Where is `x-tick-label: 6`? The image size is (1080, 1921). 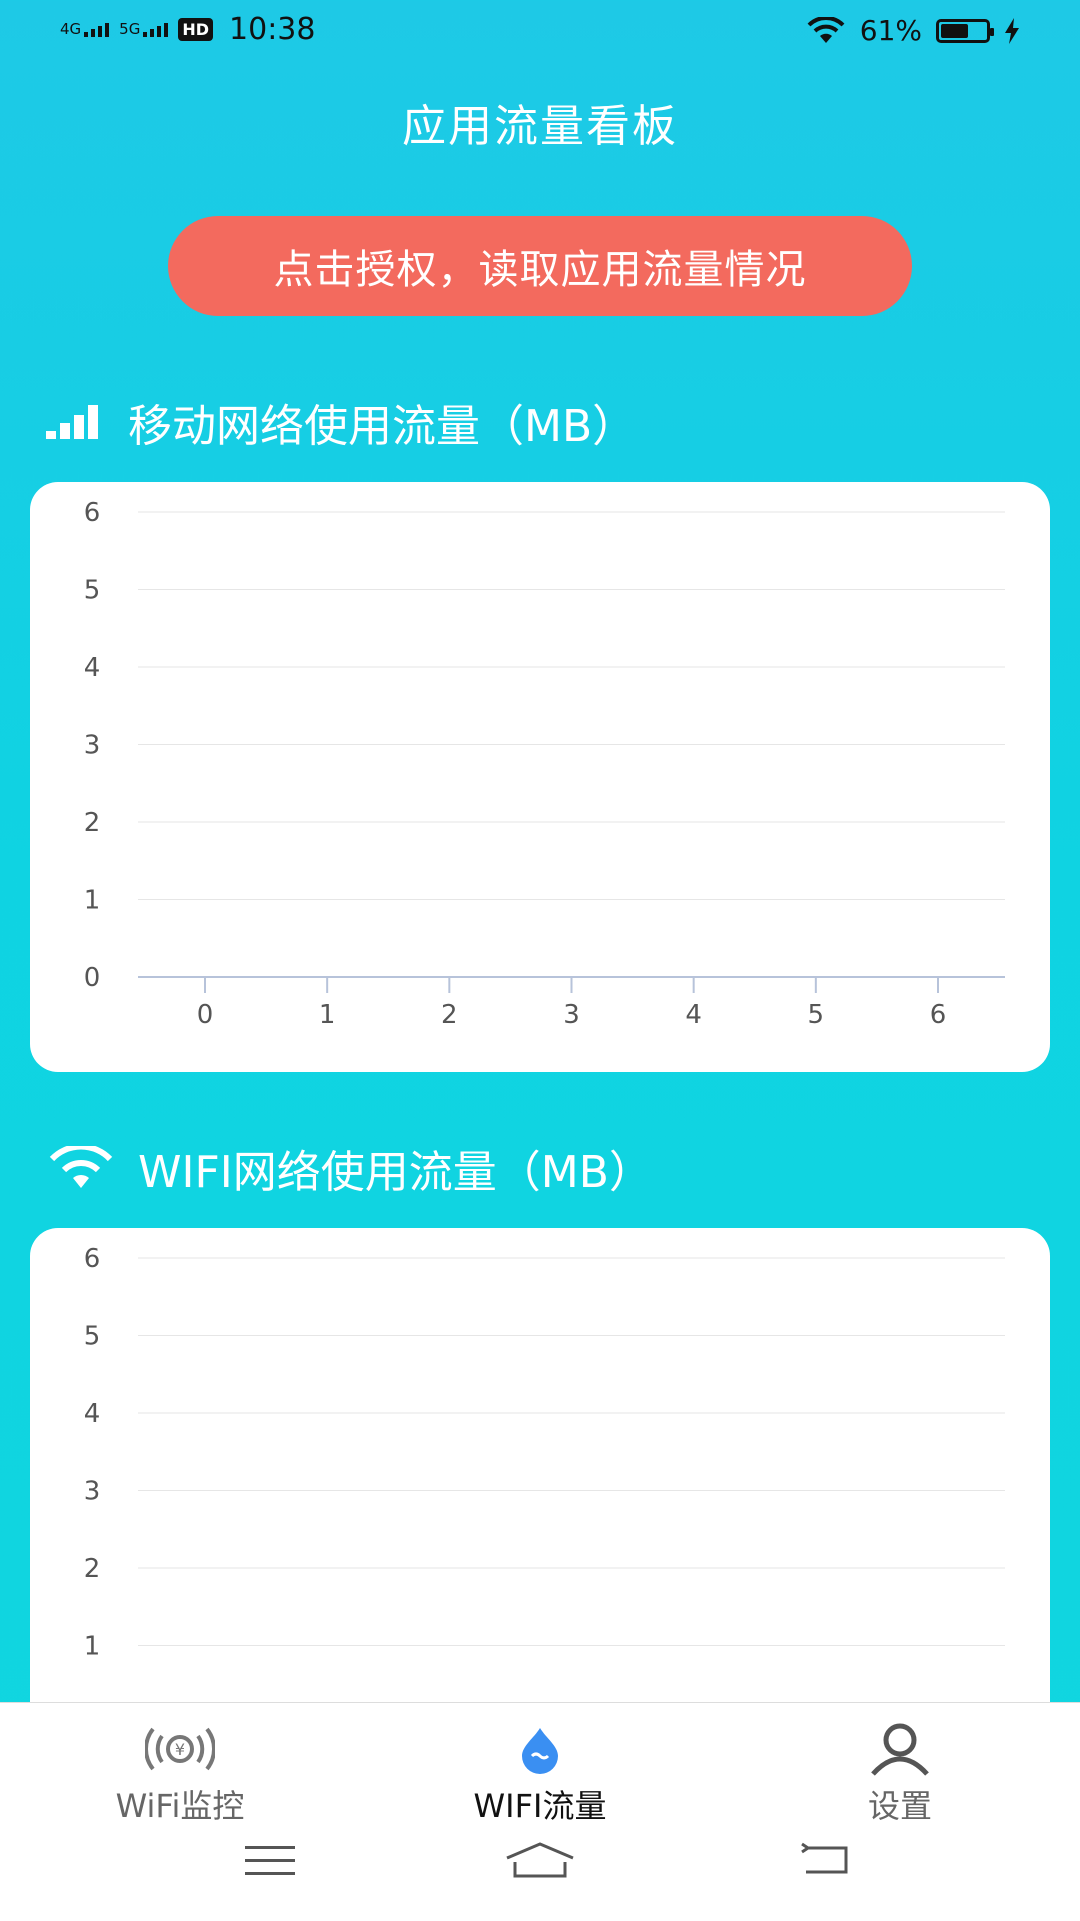 x-tick-label: 6 is located at coordinates (938, 1015).